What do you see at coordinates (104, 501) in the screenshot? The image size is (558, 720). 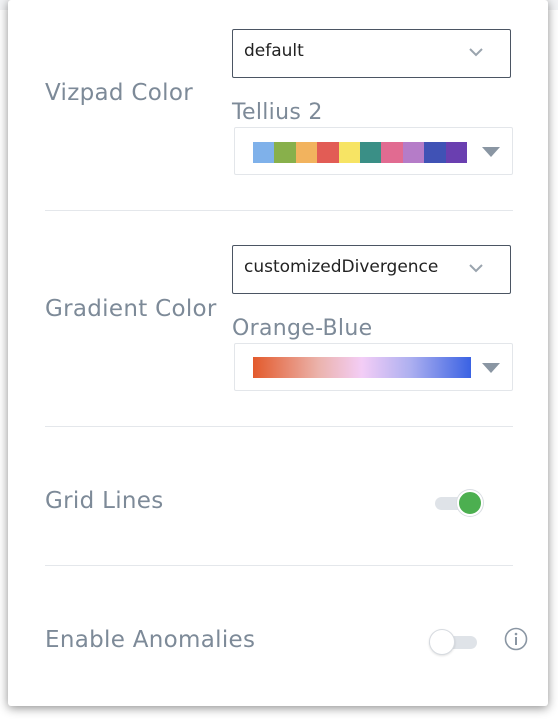 I see `grid-lines-label: Grid Lines` at bounding box center [104, 501].